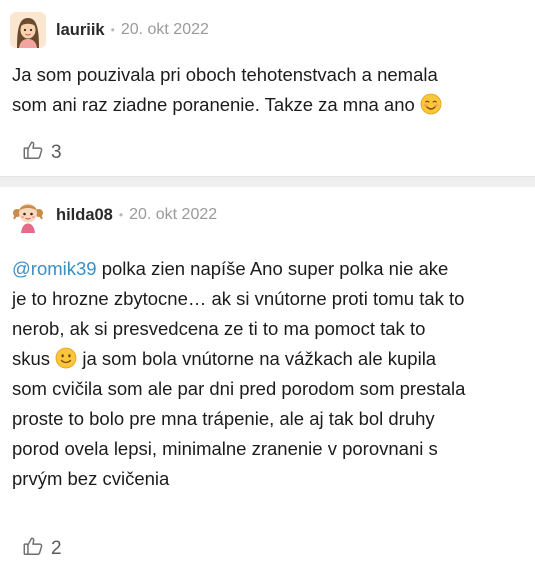 The height and width of the screenshot is (562, 535). Describe the element at coordinates (54, 268) in the screenshot. I see `user-mention-link: @romik39` at that location.